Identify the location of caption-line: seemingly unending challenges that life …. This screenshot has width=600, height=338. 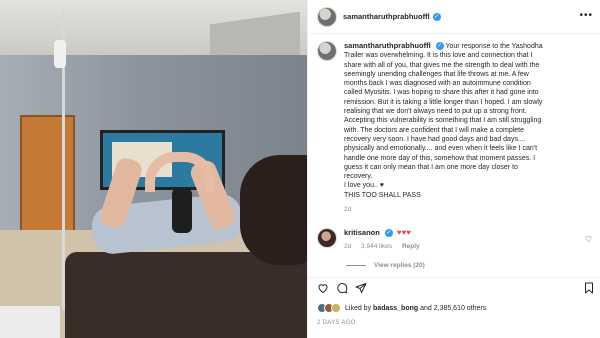
(436, 74).